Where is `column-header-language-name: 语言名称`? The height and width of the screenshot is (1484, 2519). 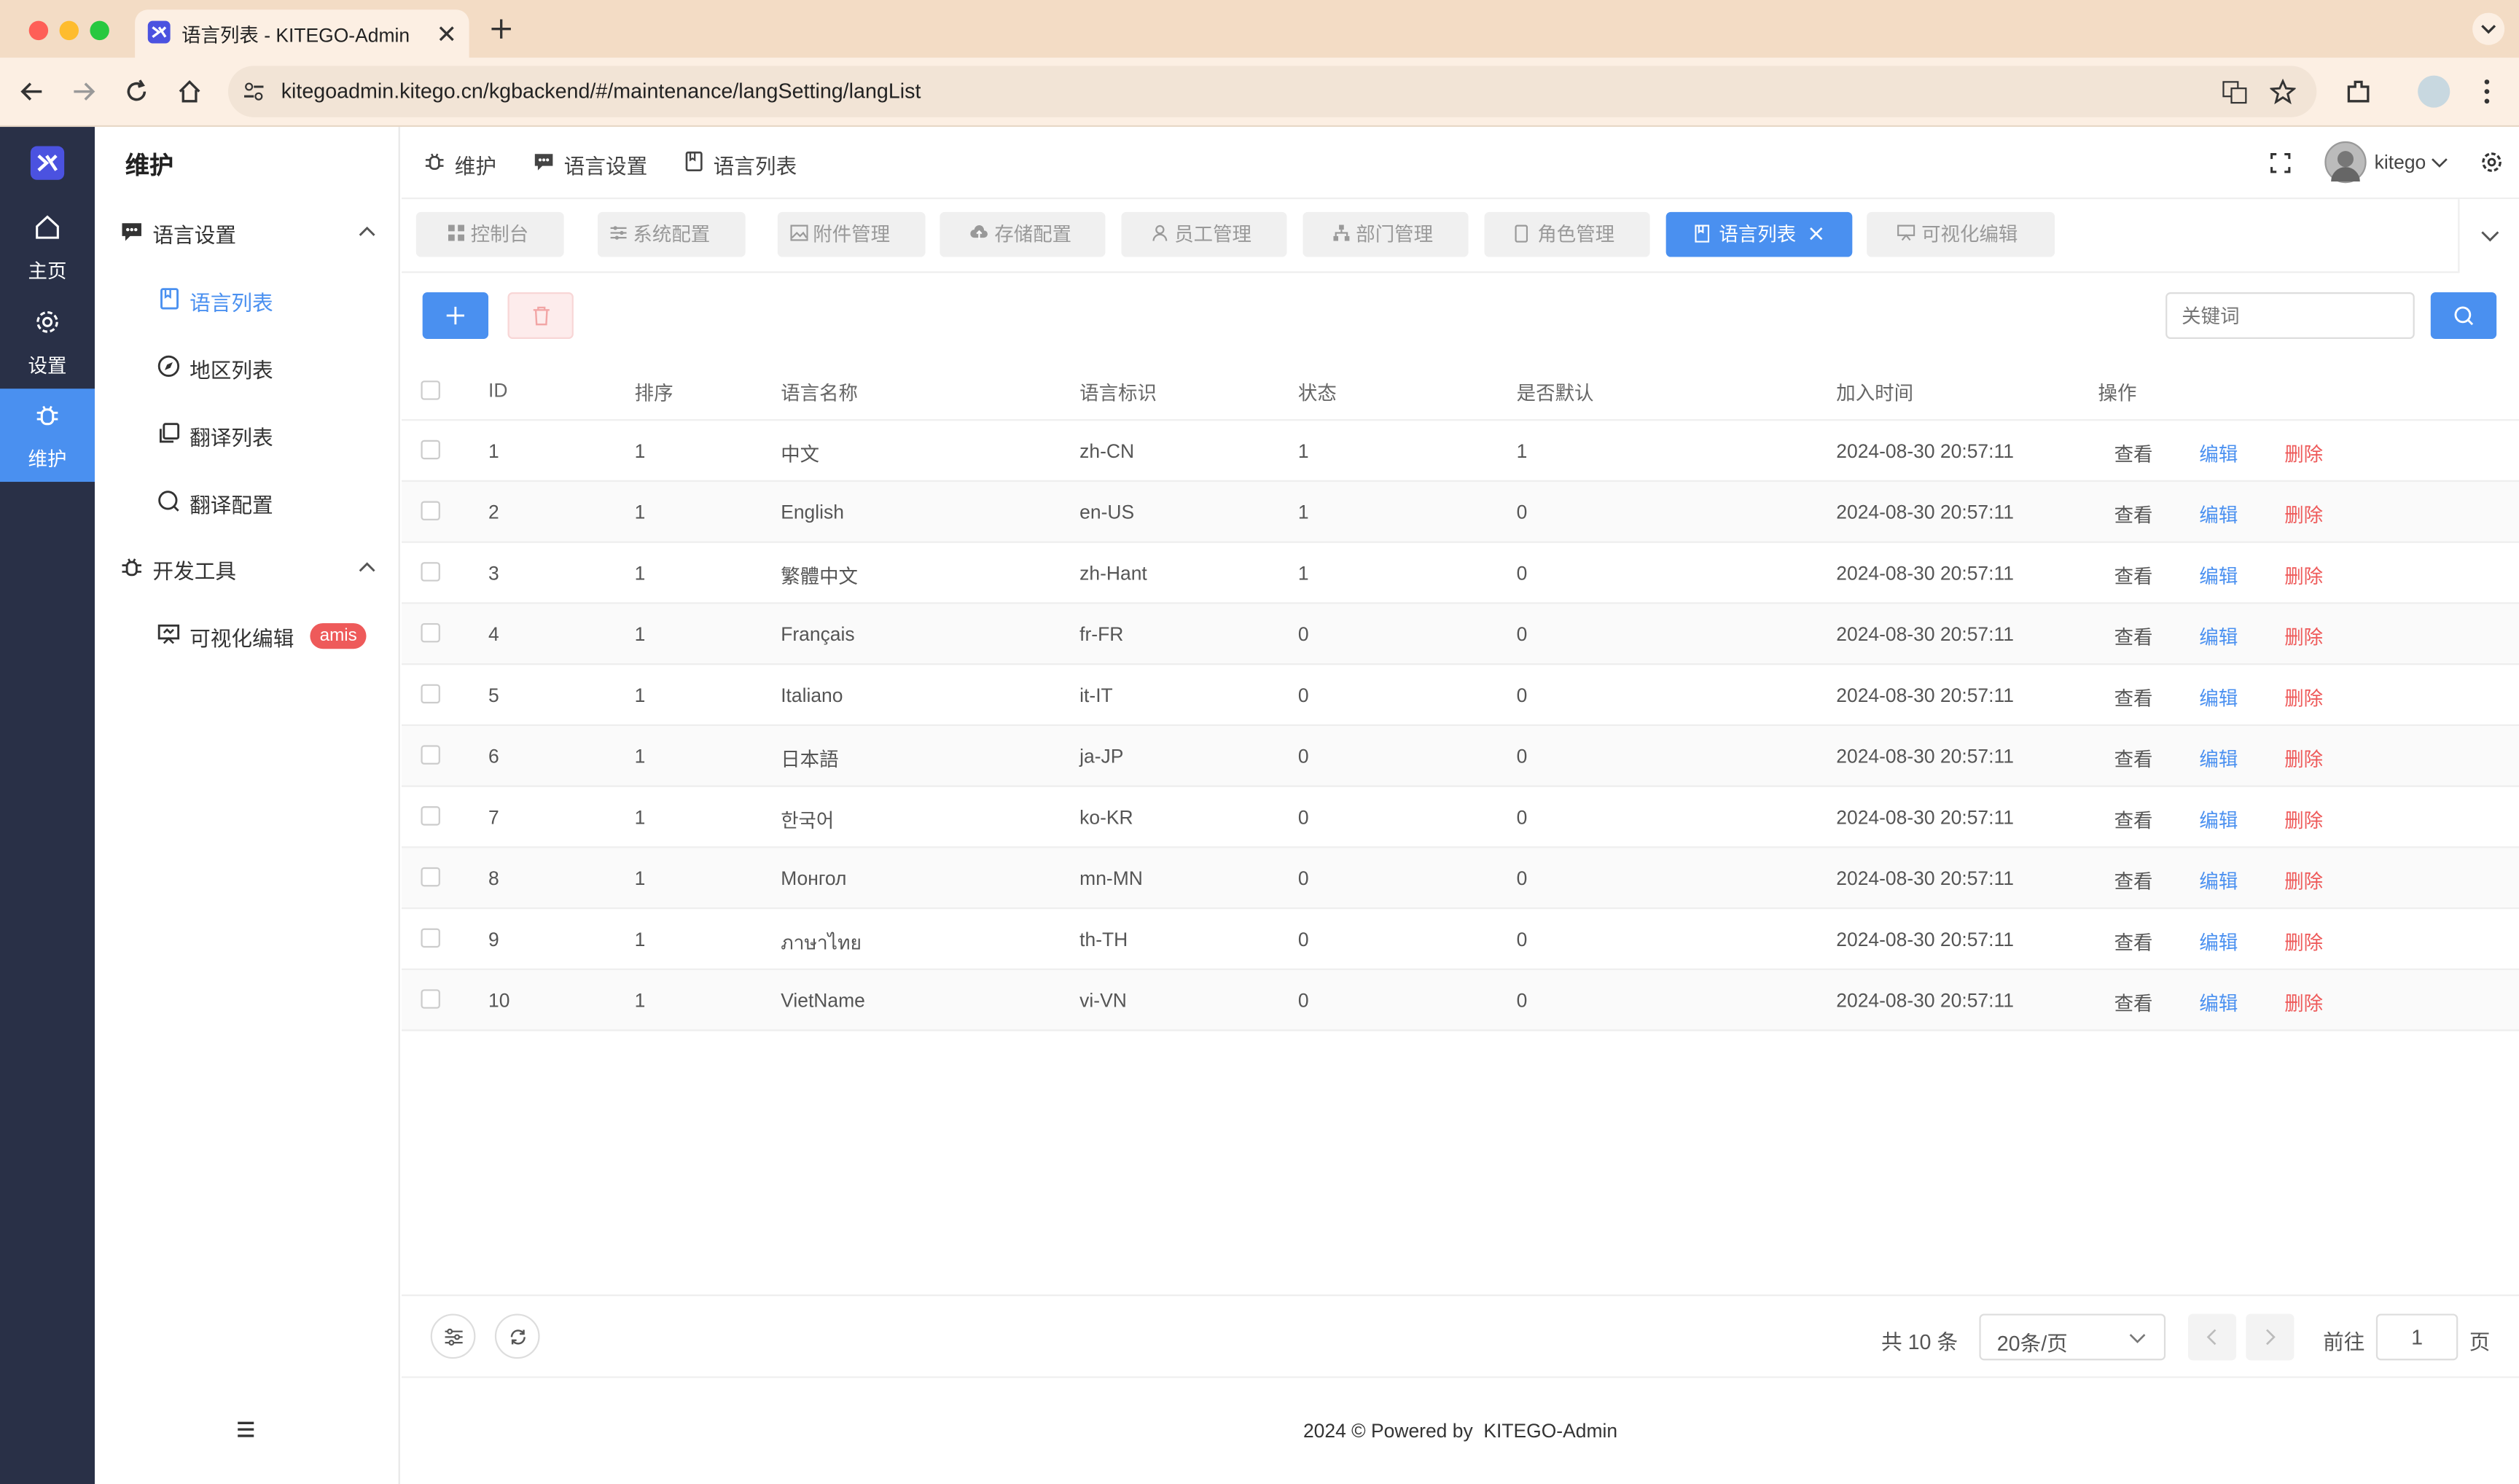 column-header-language-name: 语言名称 is located at coordinates (819, 392).